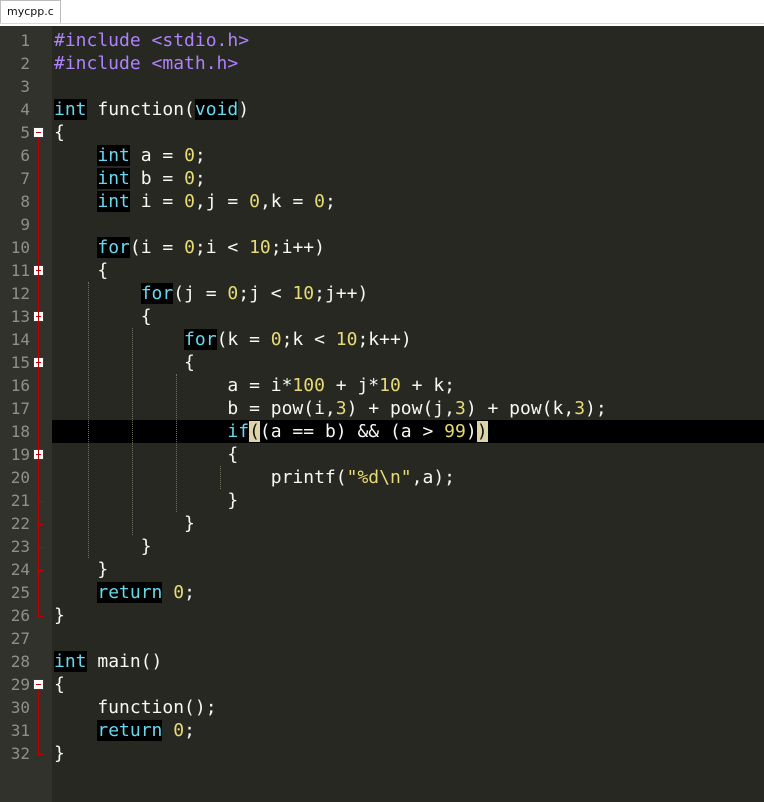 This screenshot has width=764, height=802. What do you see at coordinates (25, 224) in the screenshot?
I see `line-number: 9` at bounding box center [25, 224].